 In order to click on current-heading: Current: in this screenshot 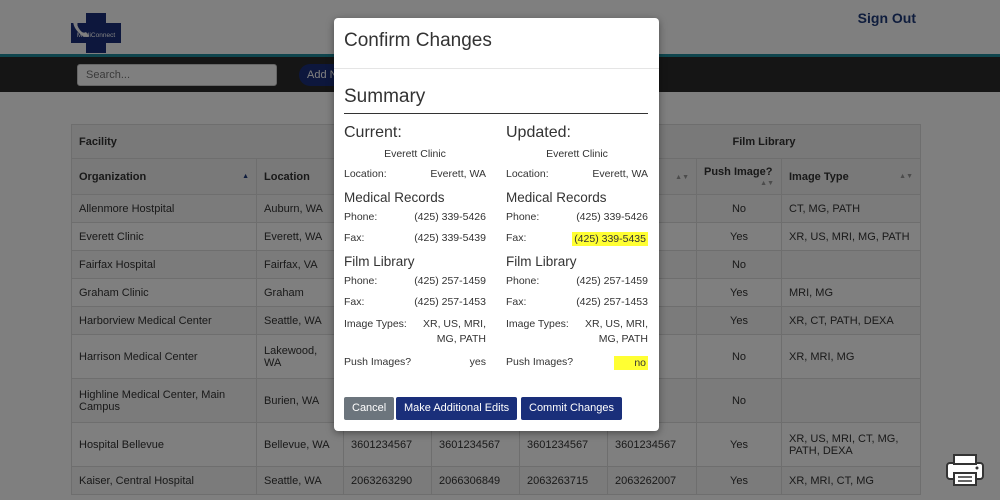, I will do `click(373, 132)`.